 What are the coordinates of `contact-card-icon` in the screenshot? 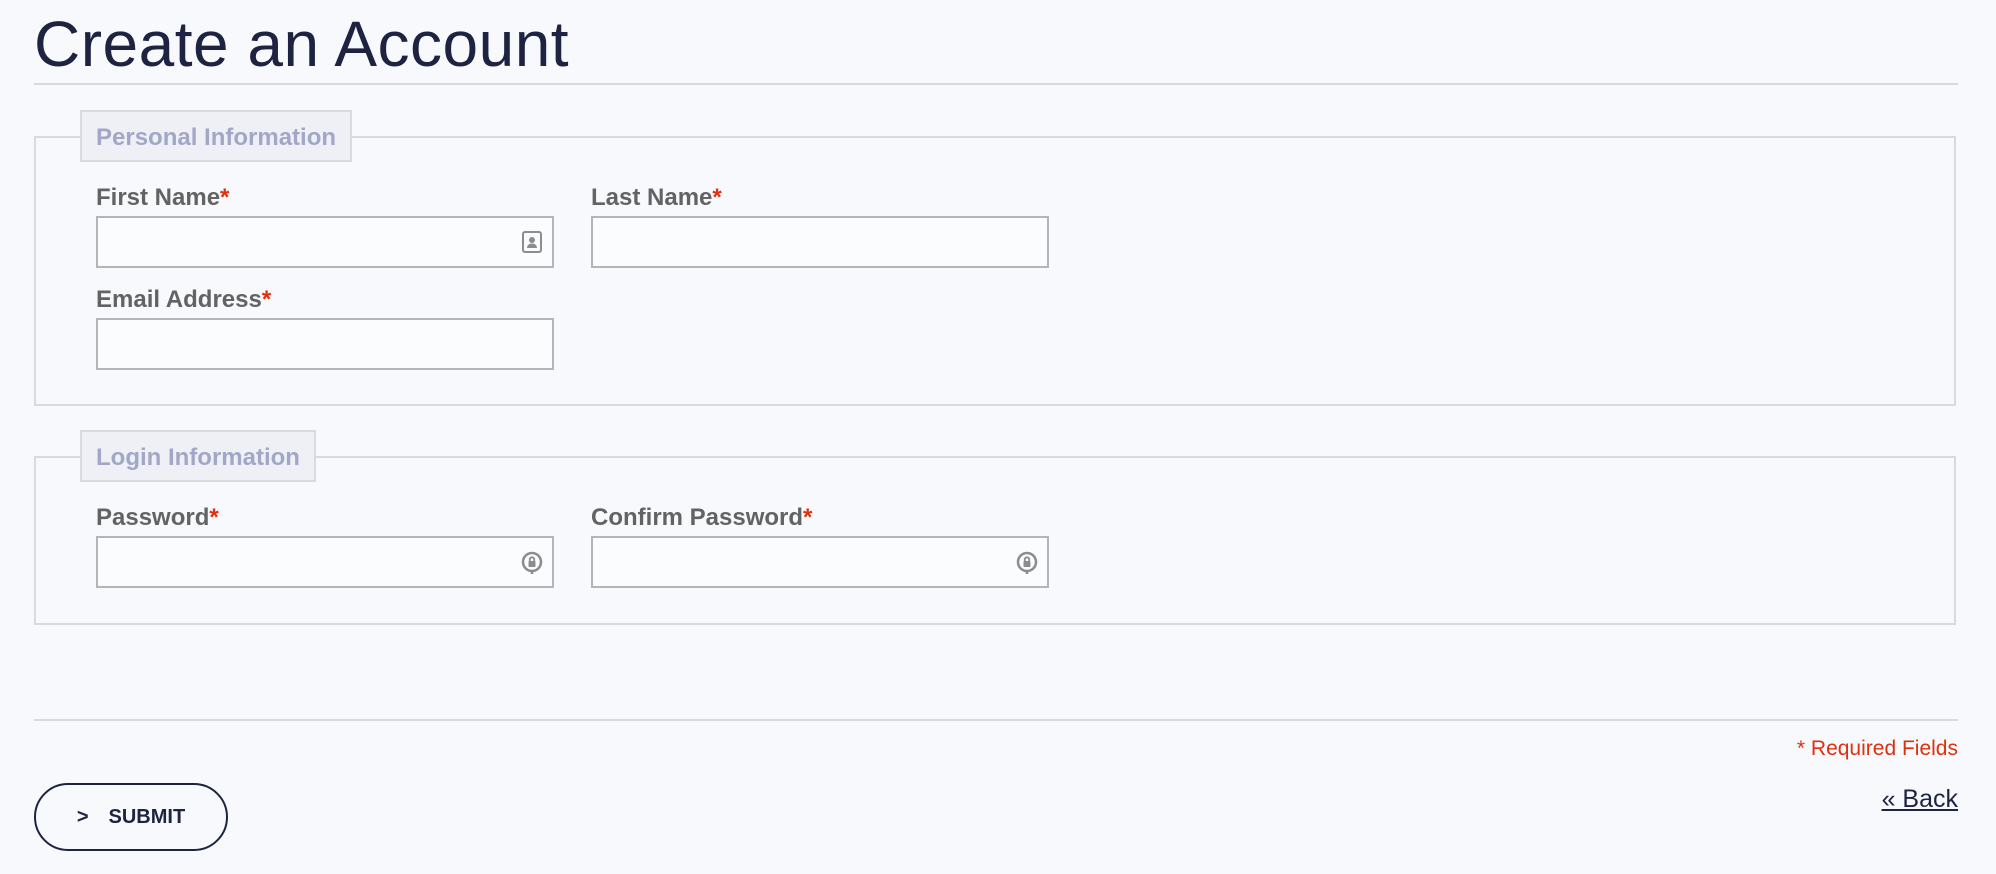 It's located at (532, 242).